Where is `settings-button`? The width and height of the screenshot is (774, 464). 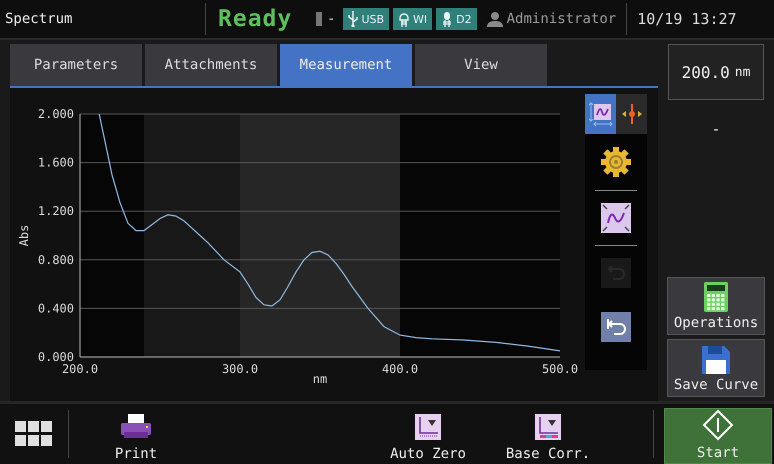 settings-button is located at coordinates (616, 162).